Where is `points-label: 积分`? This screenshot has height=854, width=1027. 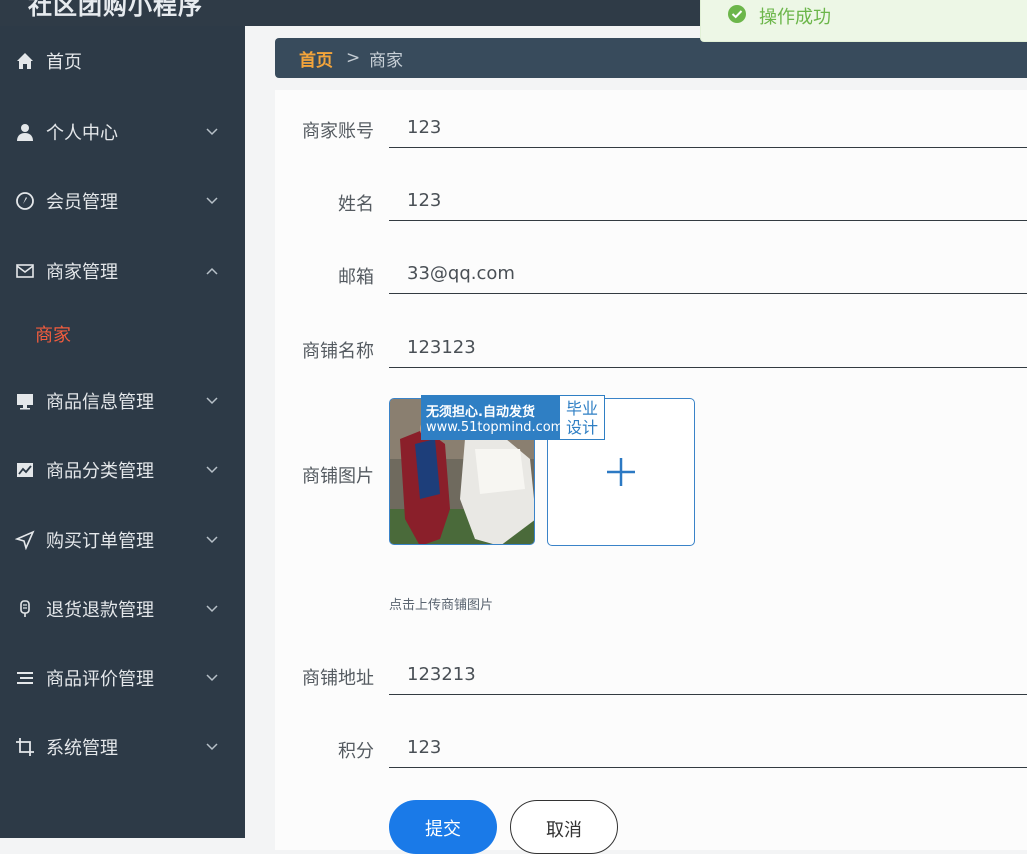
points-label: 积分 is located at coordinates (356, 751).